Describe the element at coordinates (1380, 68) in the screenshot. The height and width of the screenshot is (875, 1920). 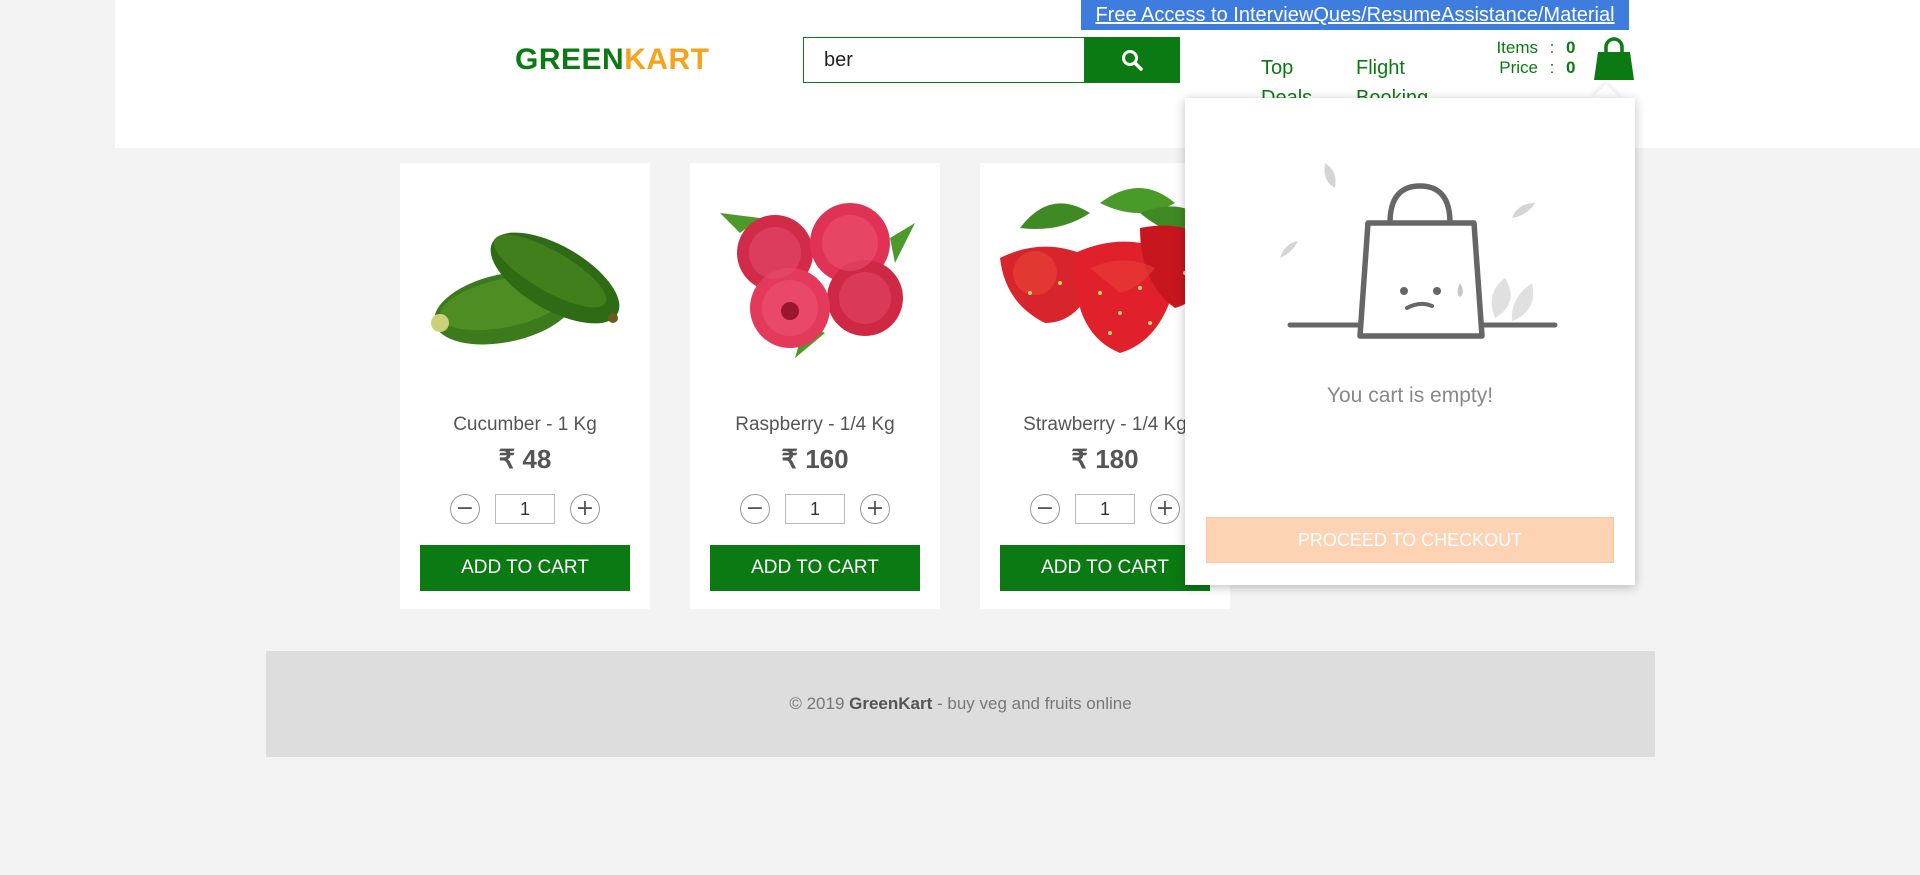
I see `nav-flight-booking-line1: Flight` at that location.